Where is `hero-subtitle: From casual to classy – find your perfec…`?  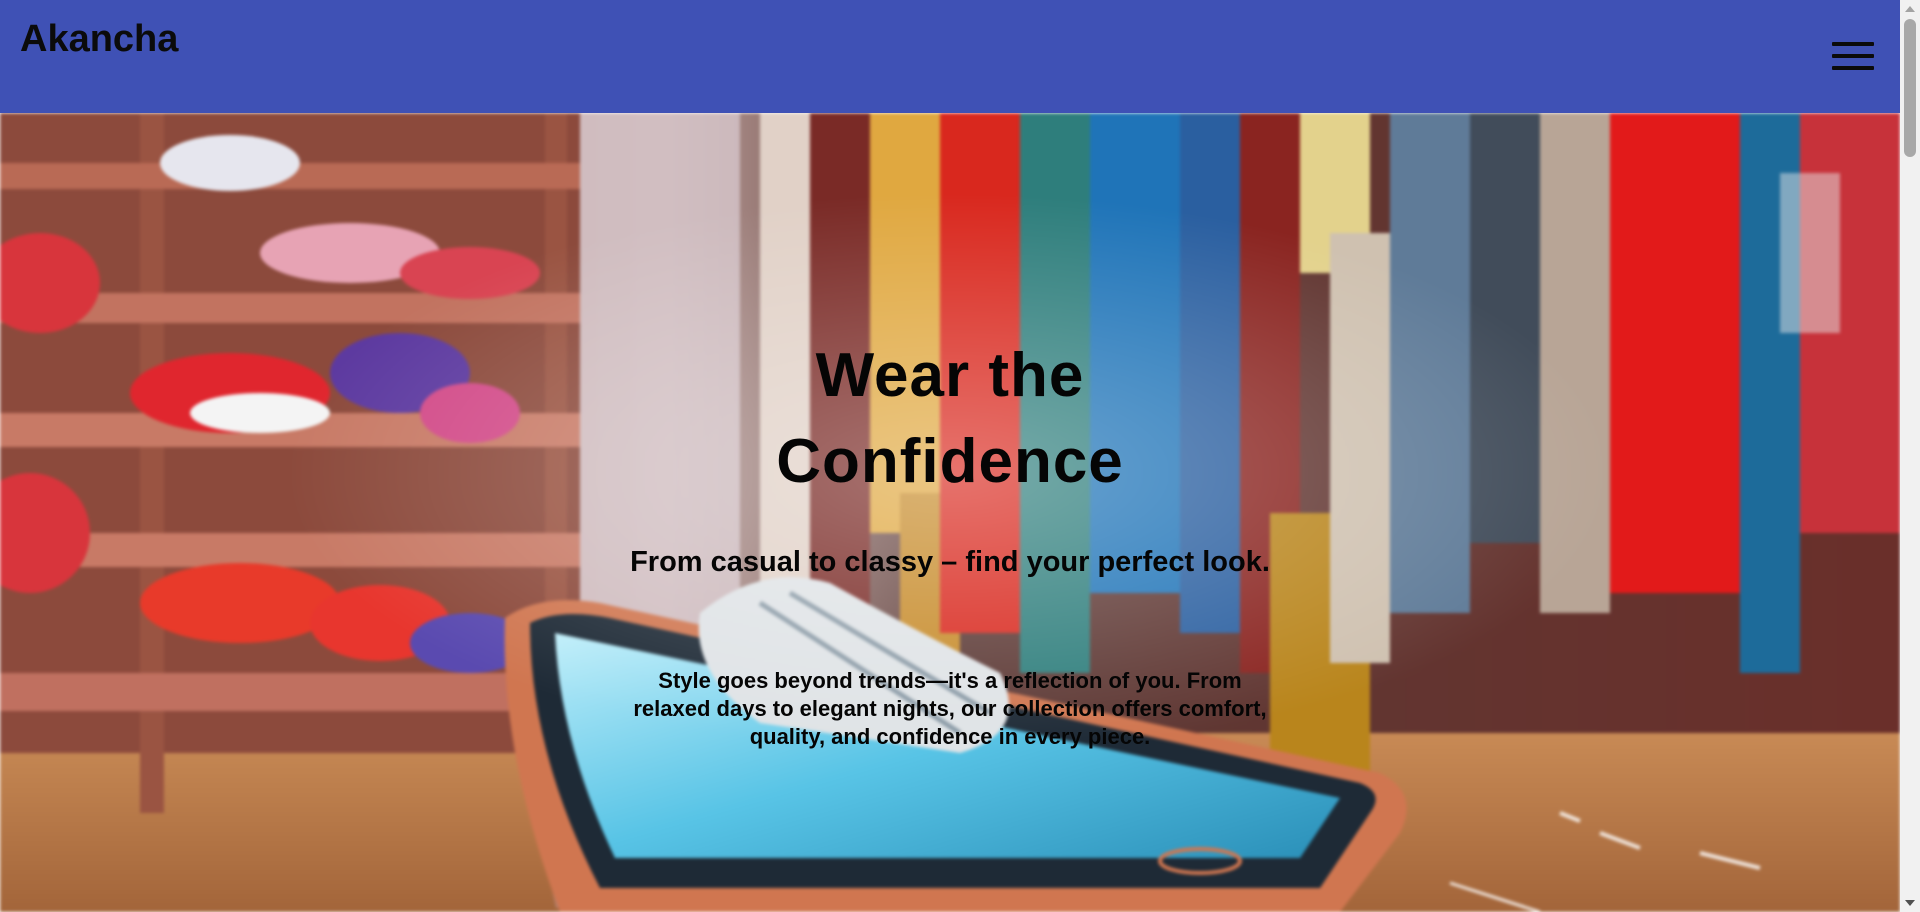 hero-subtitle: From casual to classy – find your perfec… is located at coordinates (950, 562).